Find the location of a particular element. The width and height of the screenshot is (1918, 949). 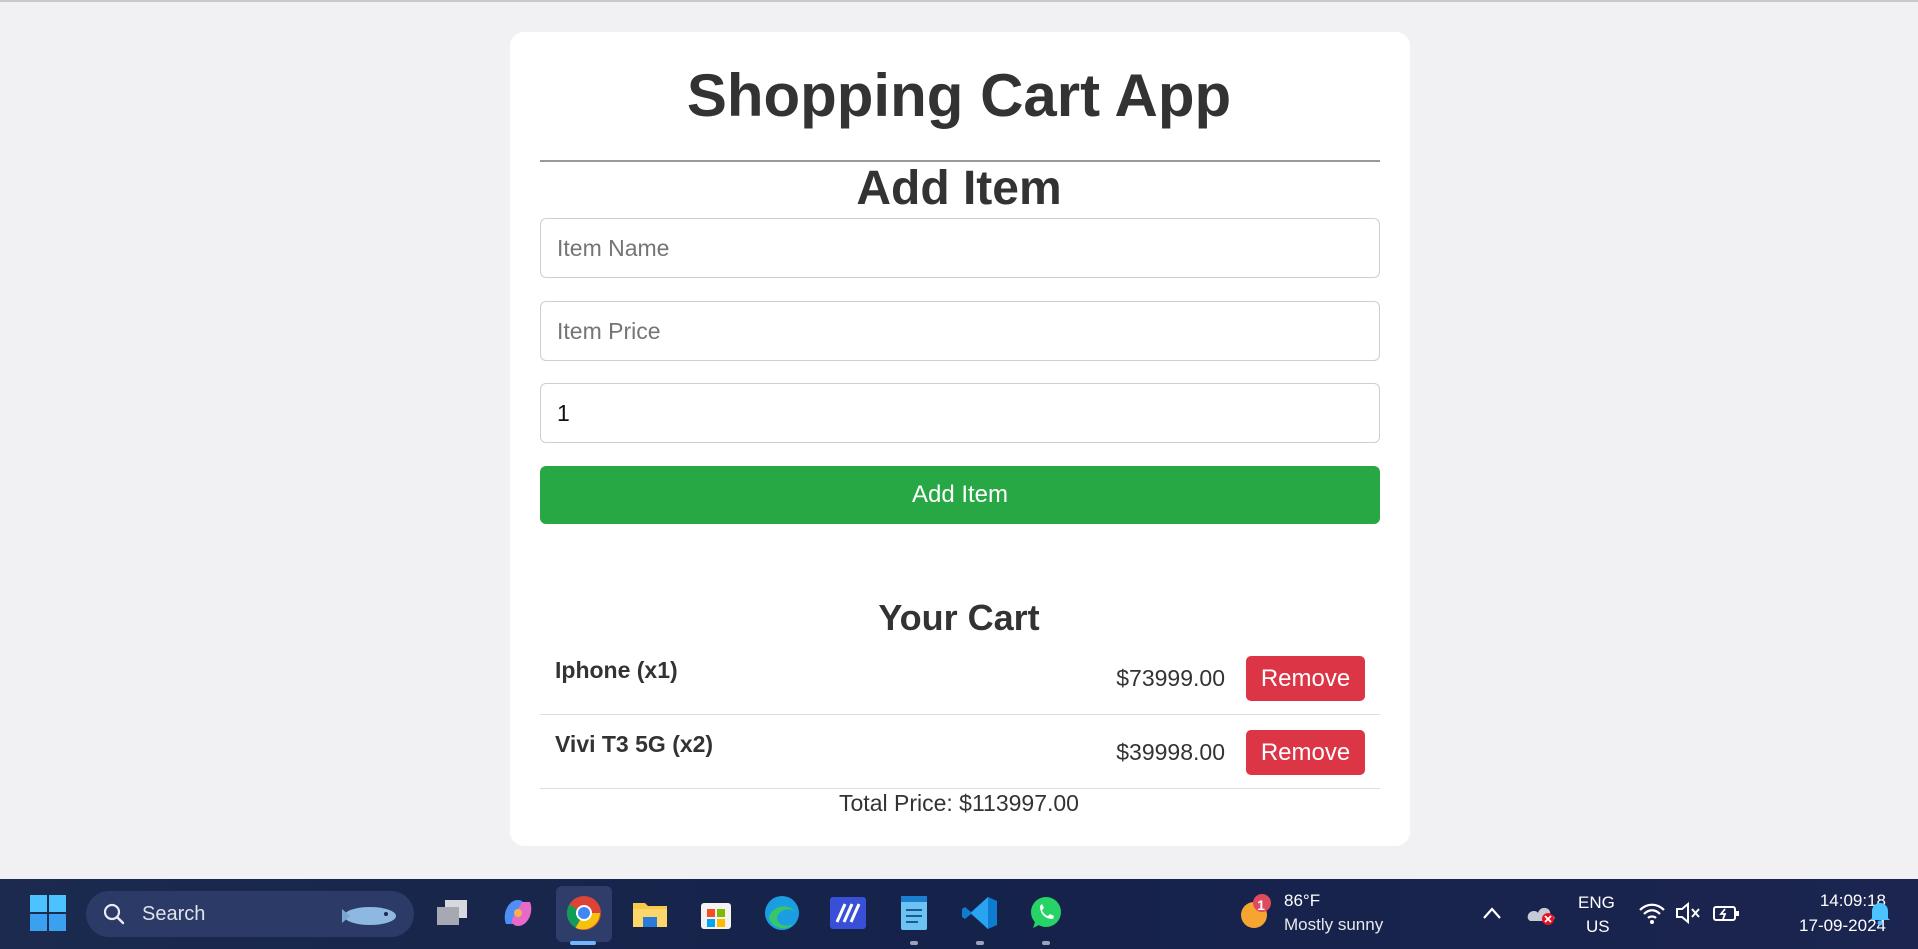

weather-desc: Mostly sunny is located at coordinates (1334, 924).